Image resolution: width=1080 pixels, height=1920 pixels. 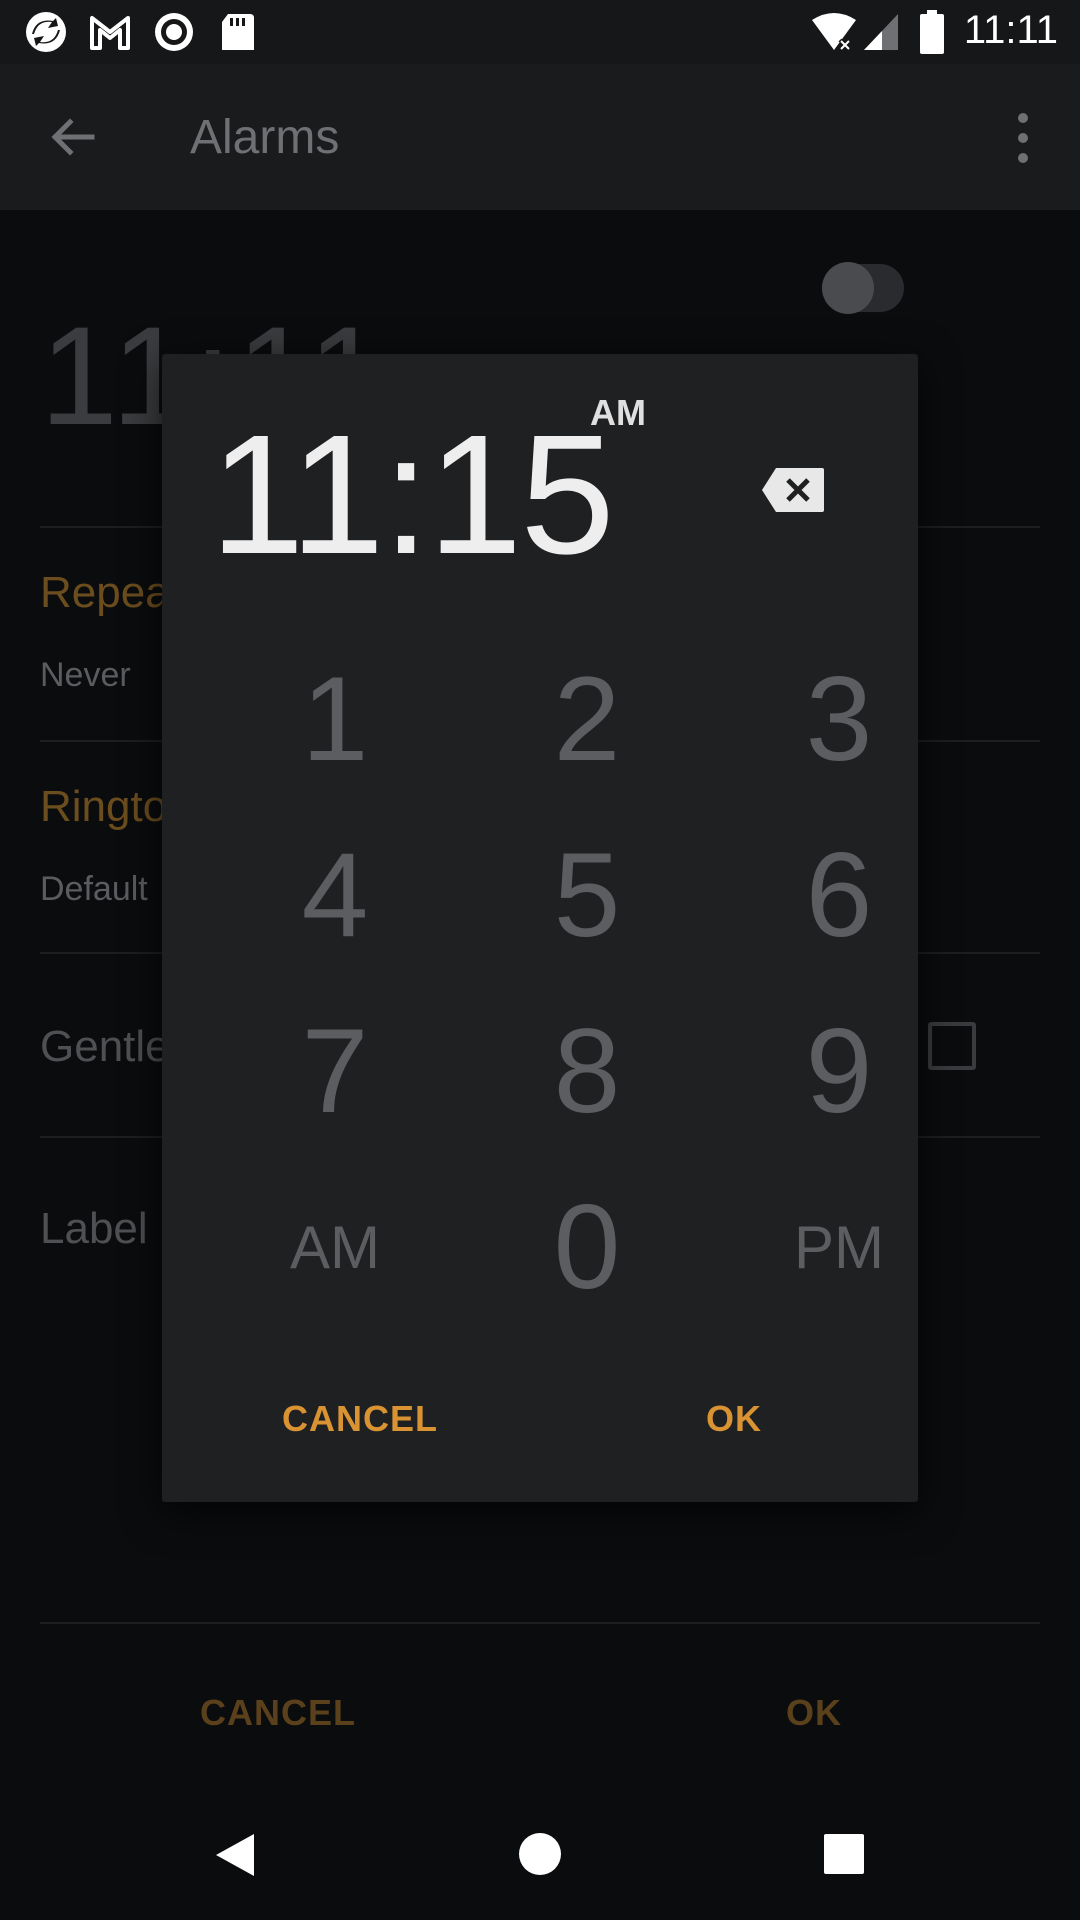 What do you see at coordinates (587, 719) in the screenshot?
I see `key-2: 2` at bounding box center [587, 719].